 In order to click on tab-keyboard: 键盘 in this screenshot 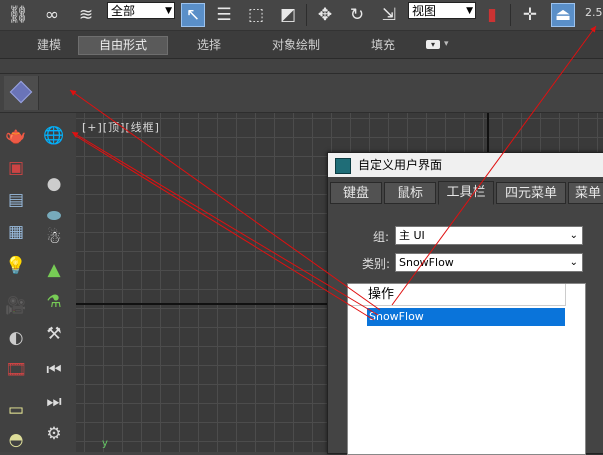, I will do `click(356, 193)`.